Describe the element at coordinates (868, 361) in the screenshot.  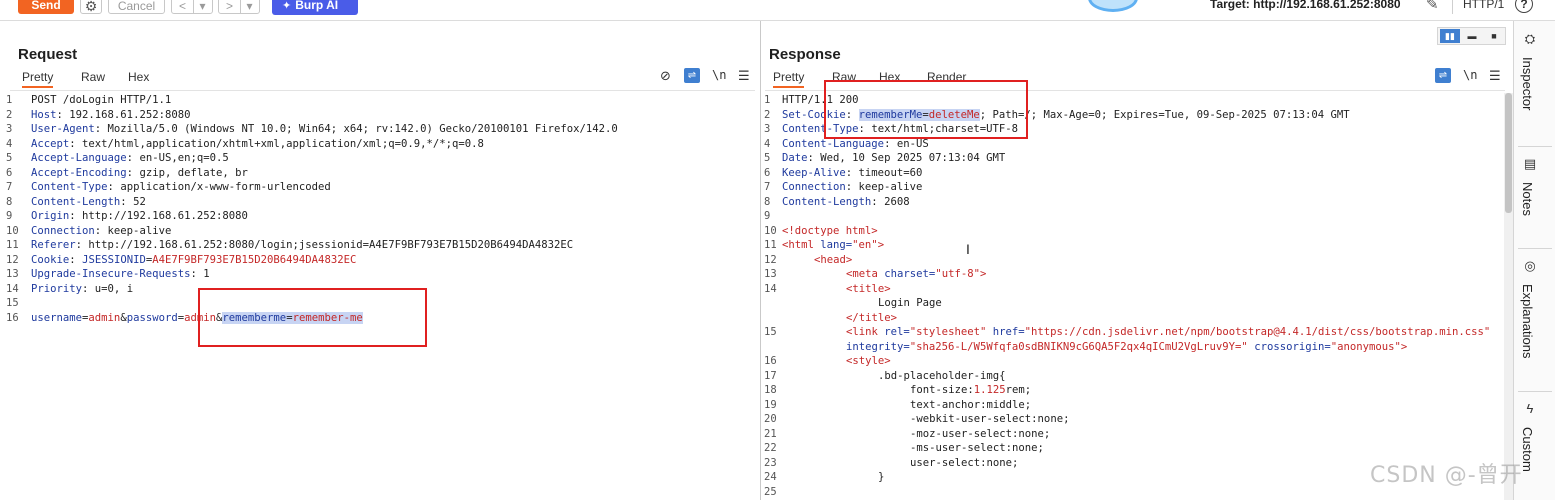
I see `html-tag: <style>` at that location.